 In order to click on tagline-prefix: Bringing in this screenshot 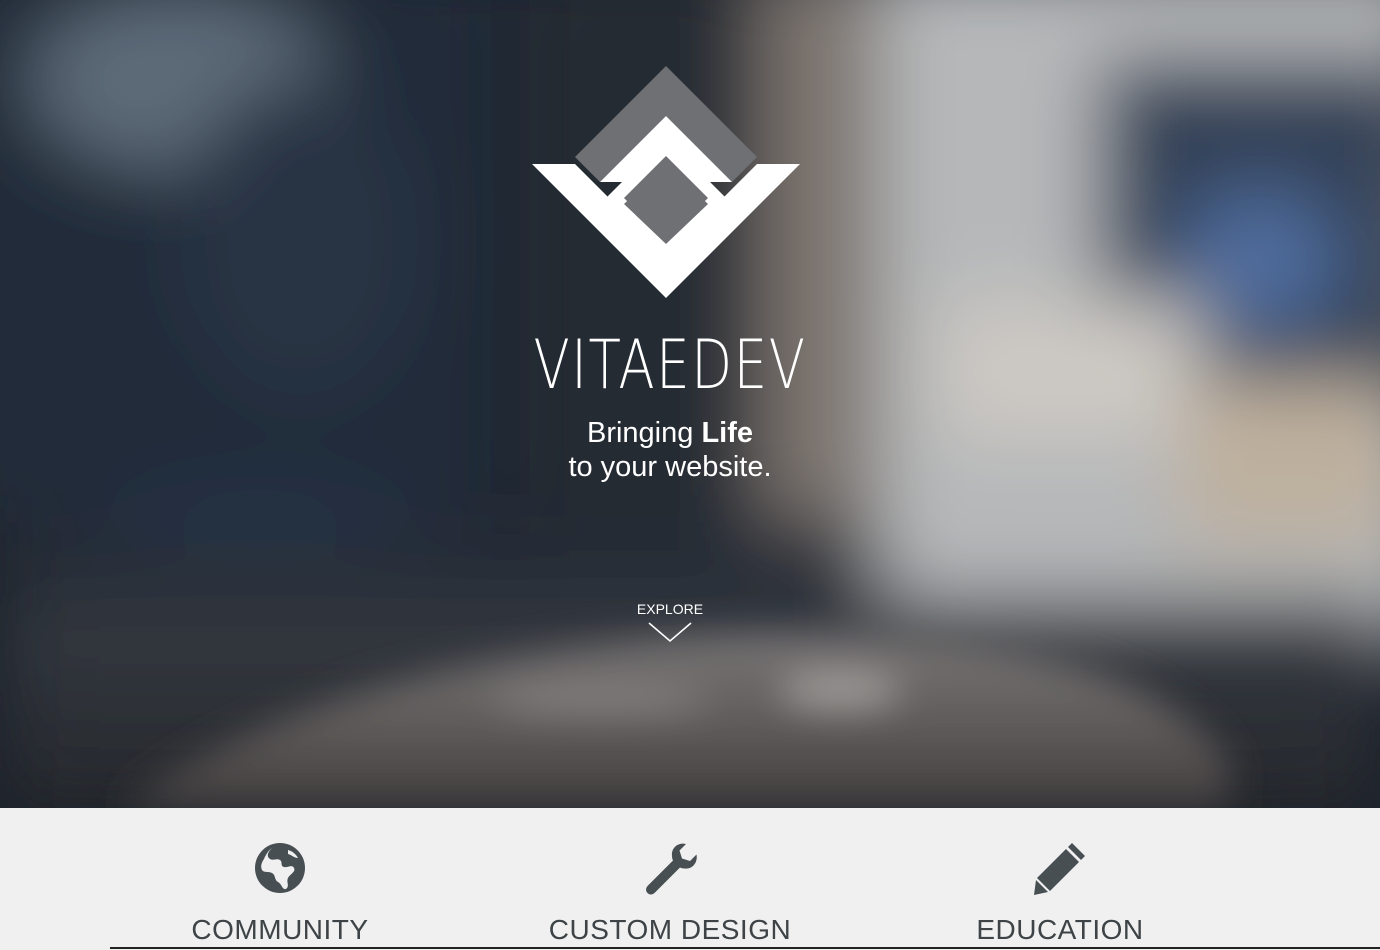, I will do `click(644, 433)`.